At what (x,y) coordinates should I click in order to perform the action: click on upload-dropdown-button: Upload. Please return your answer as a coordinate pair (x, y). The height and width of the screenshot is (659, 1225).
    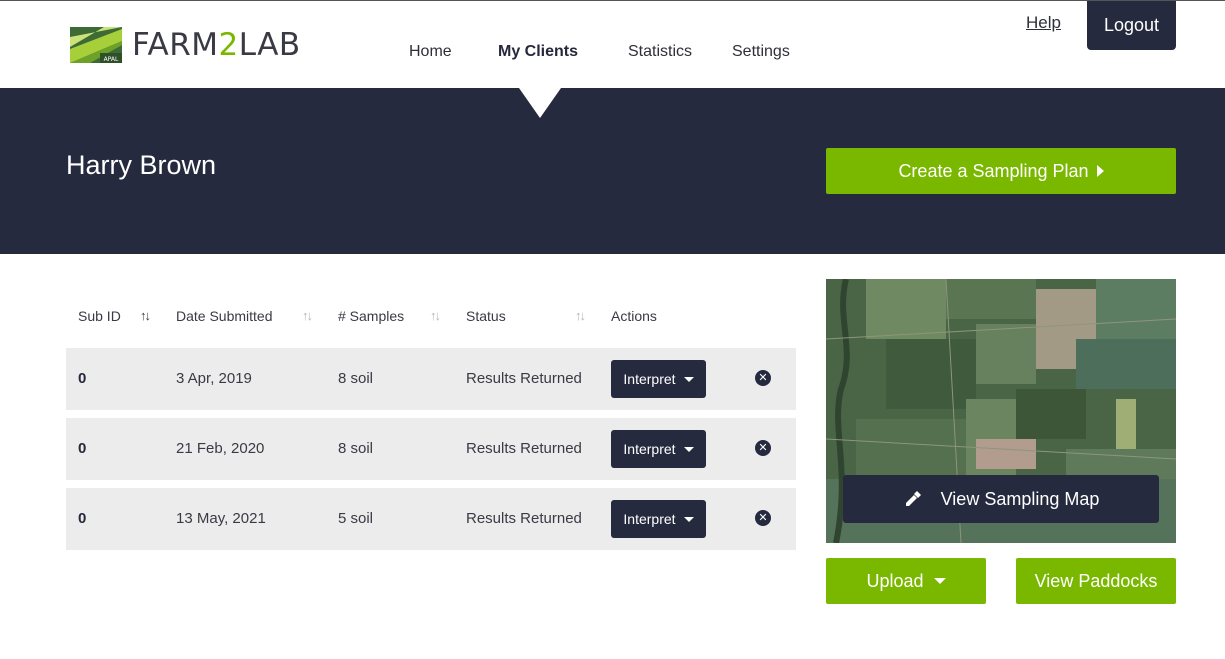
    Looking at the image, I should click on (906, 581).